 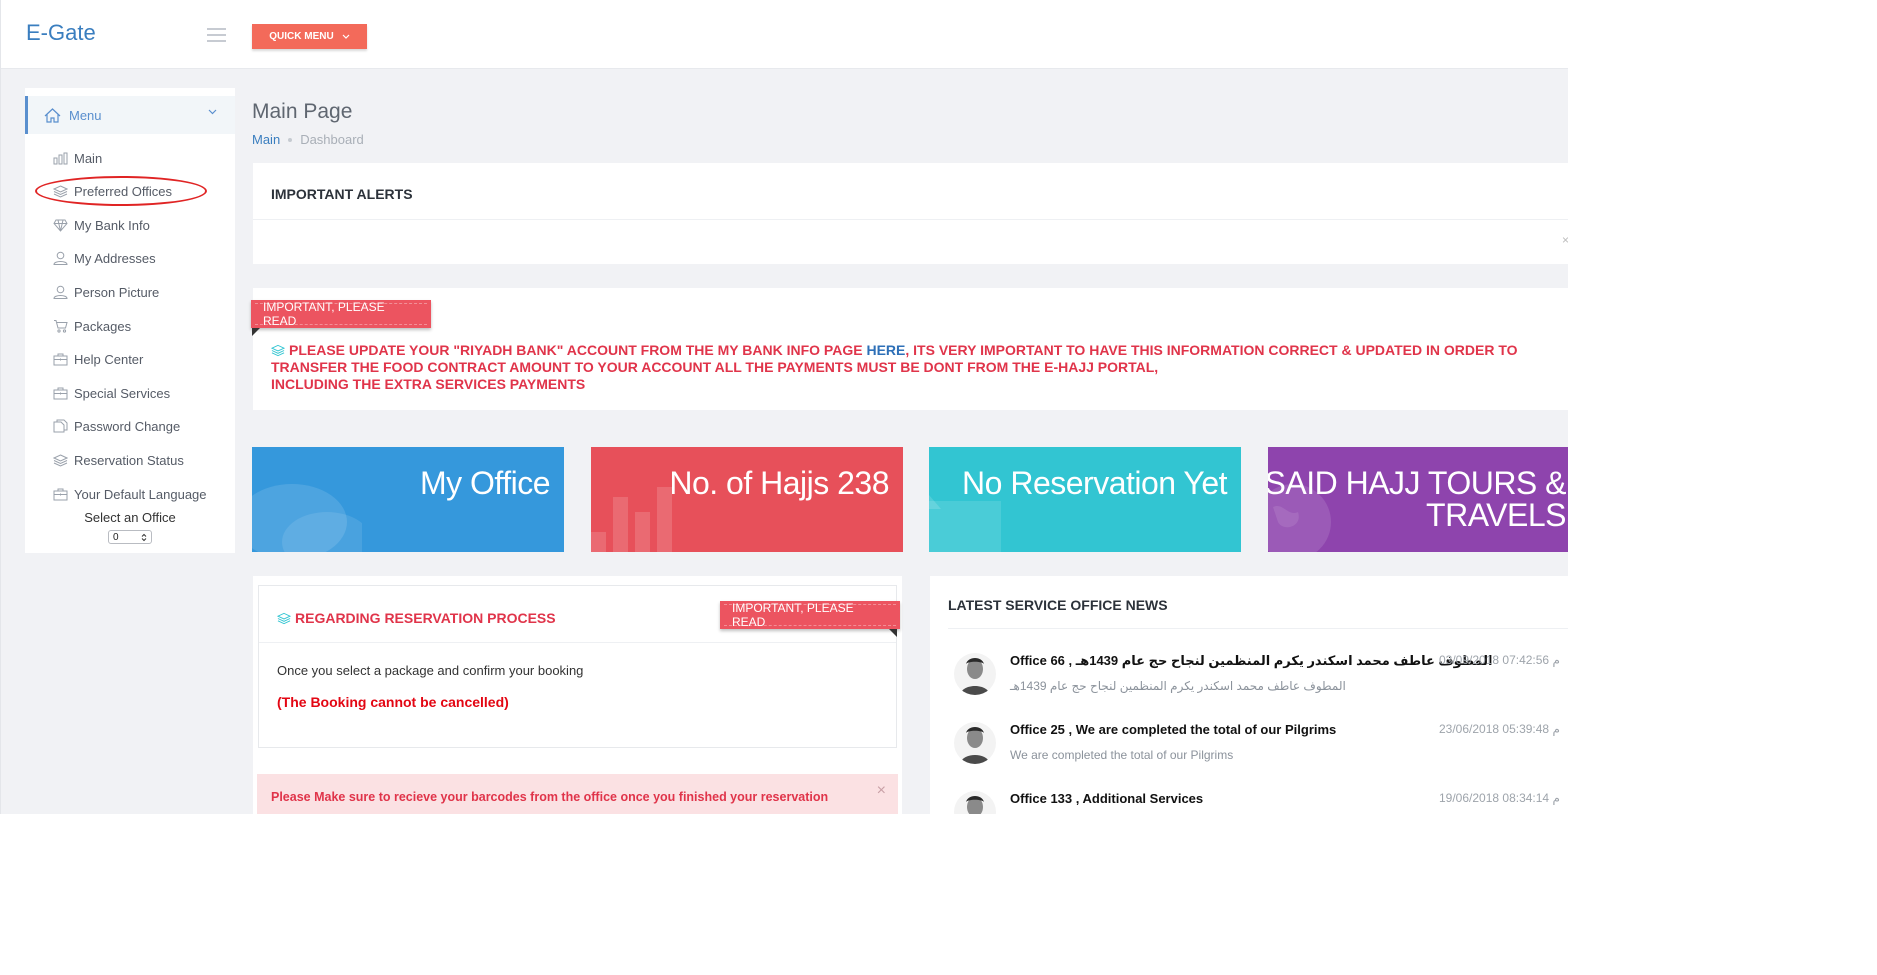 What do you see at coordinates (129, 460) in the screenshot?
I see `sidebar-item-label: Reservation Status` at bounding box center [129, 460].